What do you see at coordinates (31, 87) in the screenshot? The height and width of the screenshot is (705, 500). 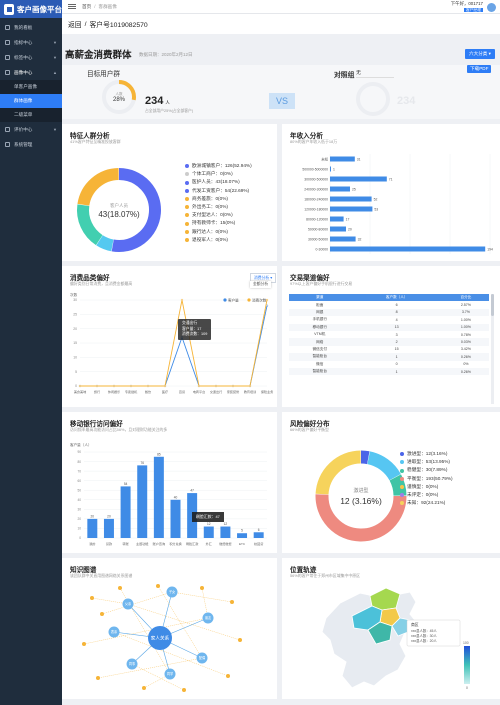 I see `subnav-single: 单客户画像` at bounding box center [31, 87].